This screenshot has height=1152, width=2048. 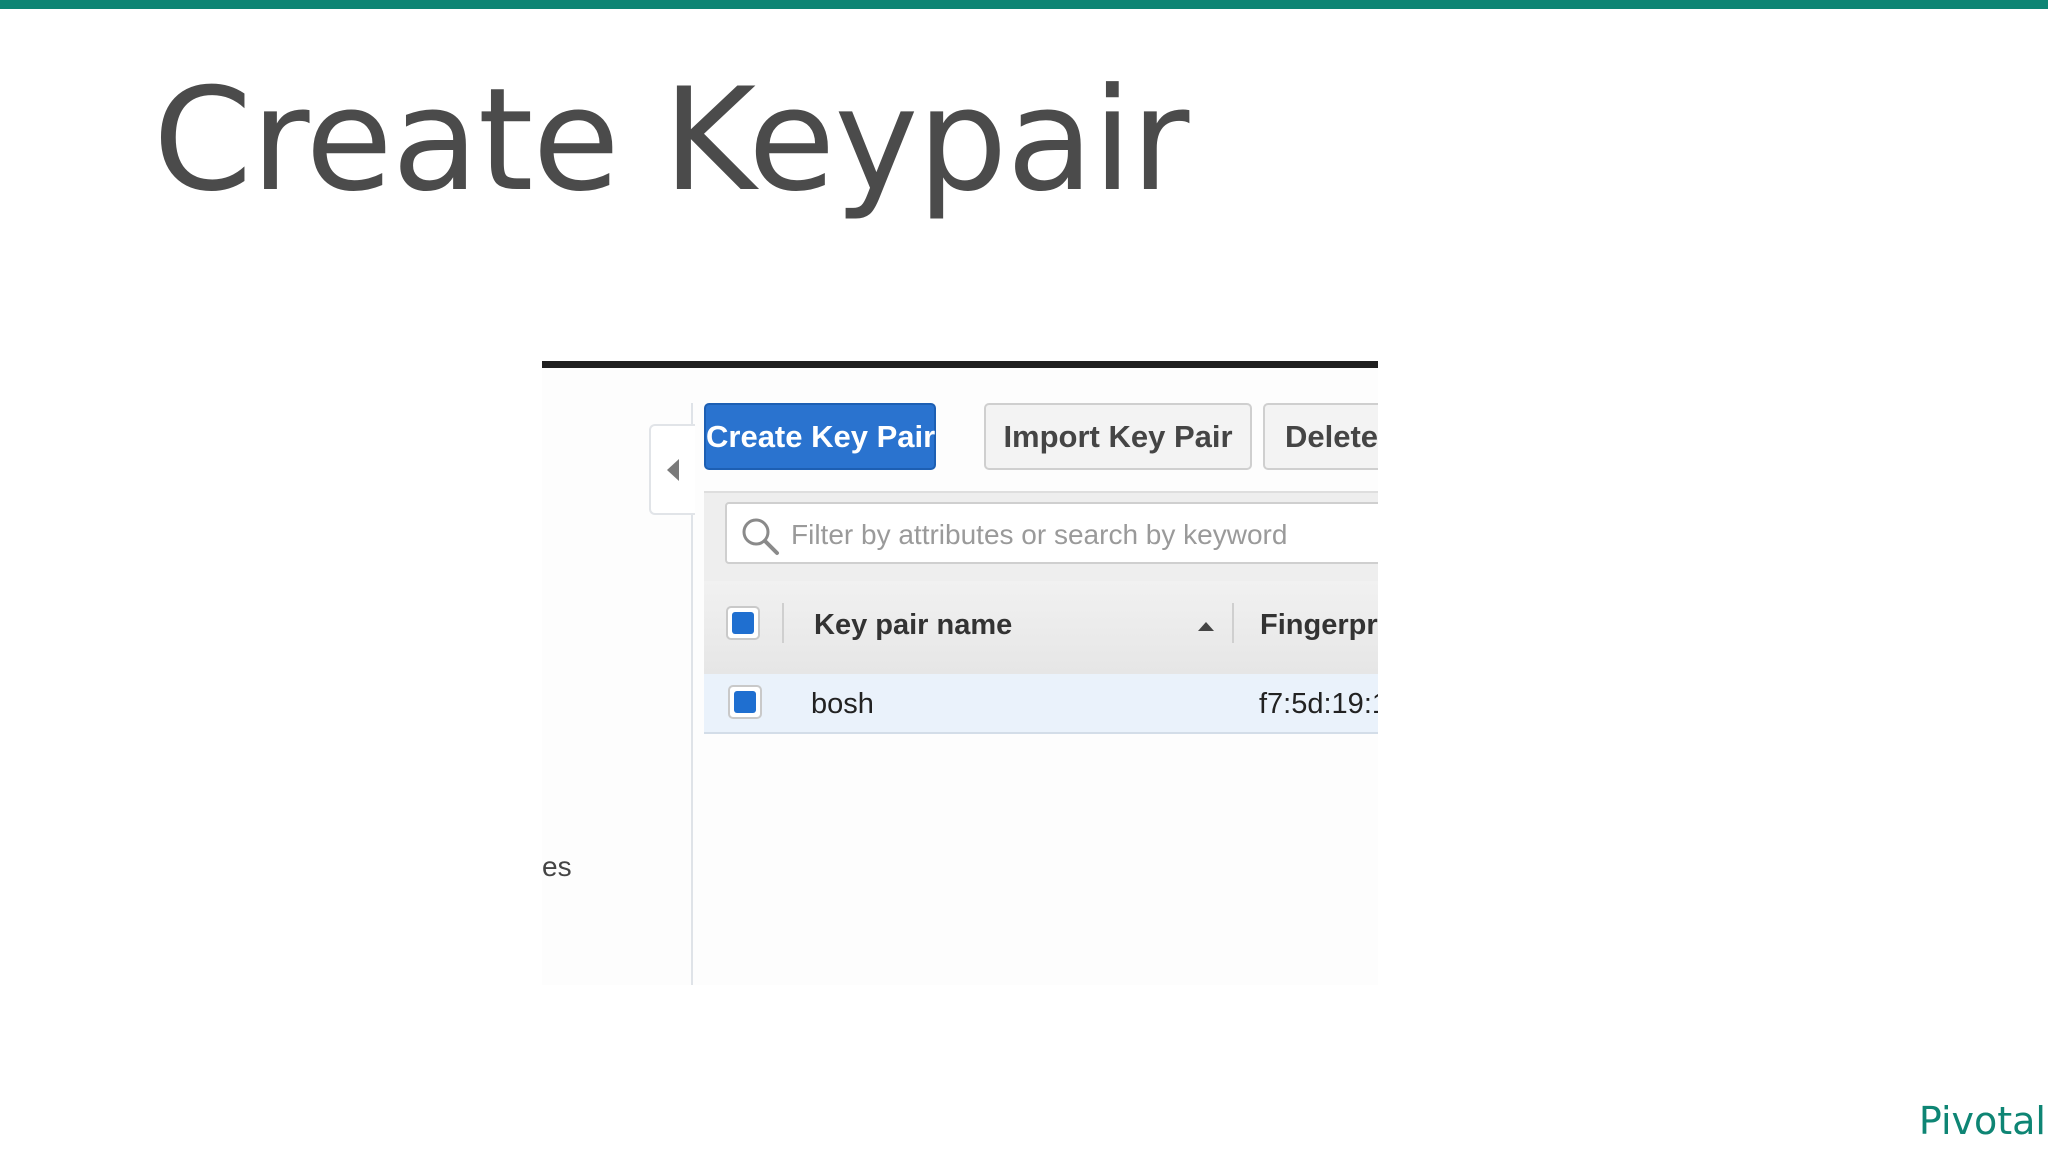 What do you see at coordinates (745, 702) in the screenshot?
I see `row-checkbox` at bounding box center [745, 702].